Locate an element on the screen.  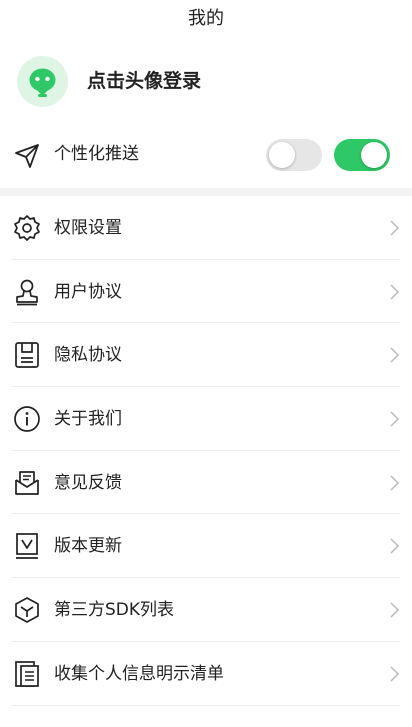
avatar is located at coordinates (42, 81).